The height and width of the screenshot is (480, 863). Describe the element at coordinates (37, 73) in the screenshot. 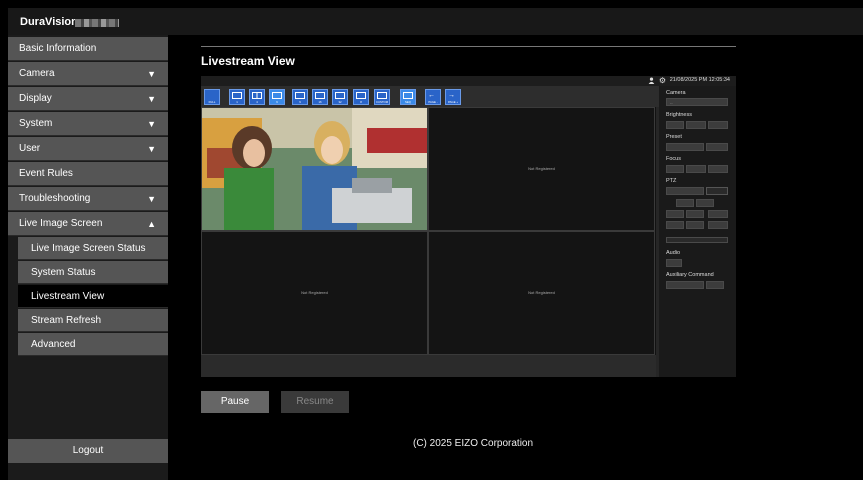

I see `sidebar-item-label: Camera` at that location.